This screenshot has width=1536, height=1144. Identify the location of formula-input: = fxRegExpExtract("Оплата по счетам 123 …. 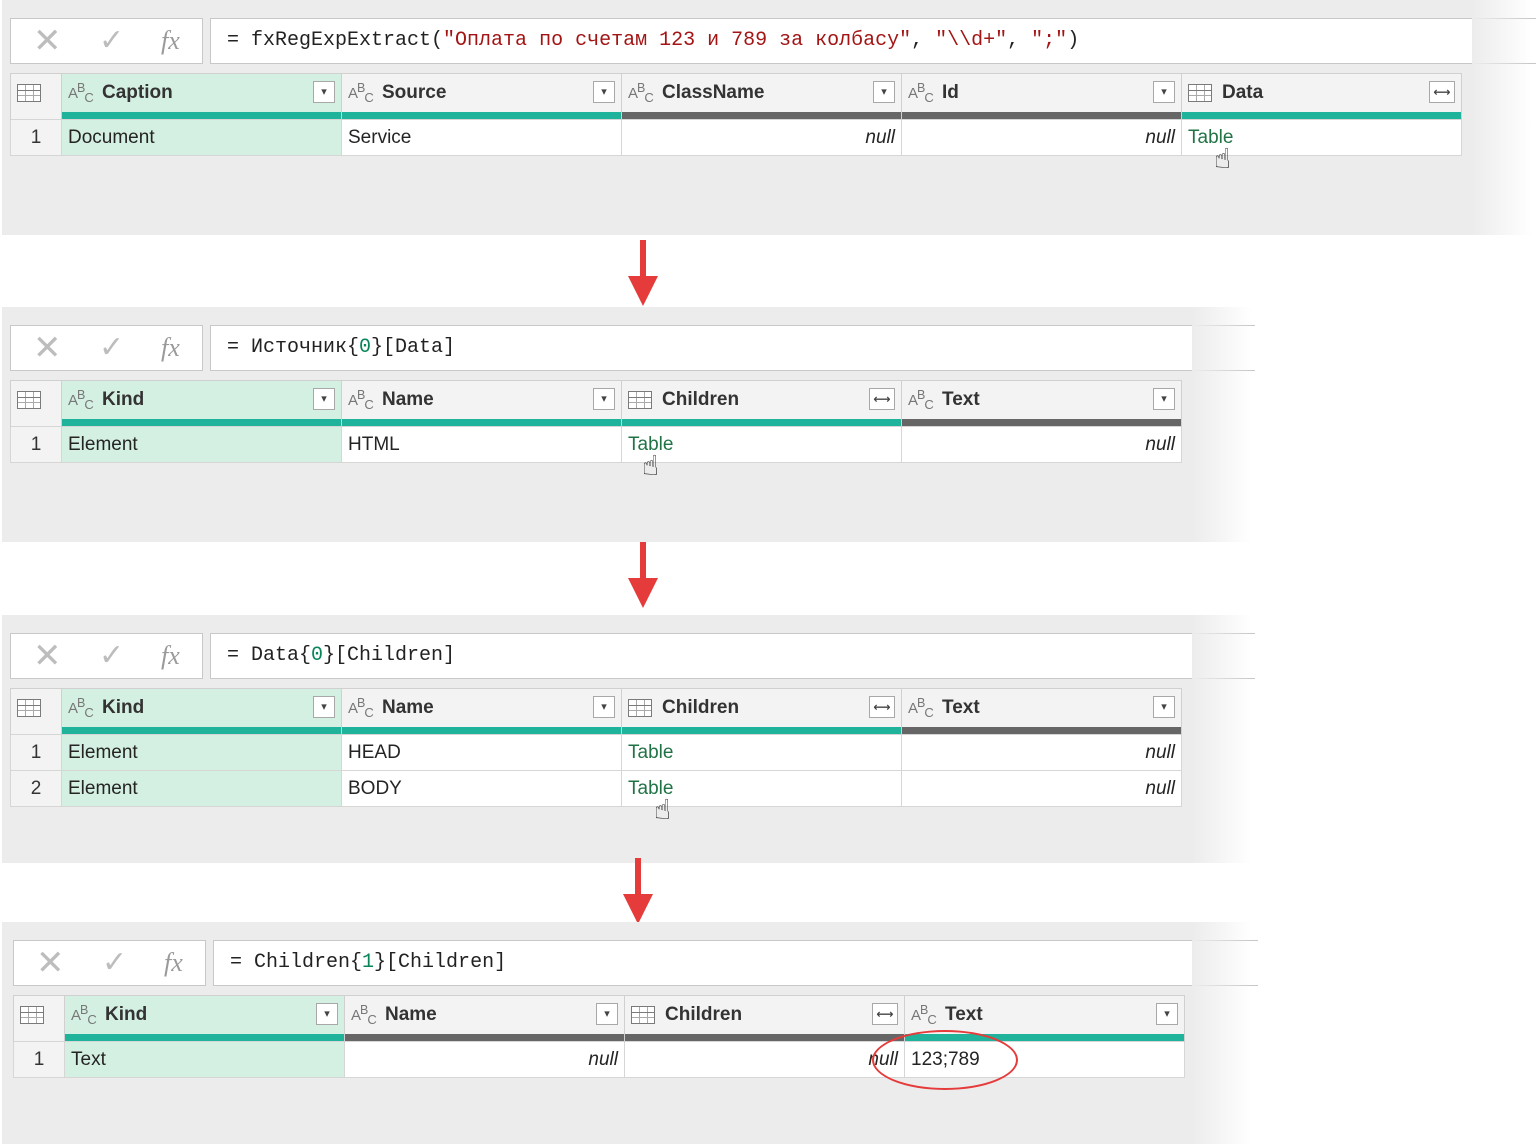
(873, 41).